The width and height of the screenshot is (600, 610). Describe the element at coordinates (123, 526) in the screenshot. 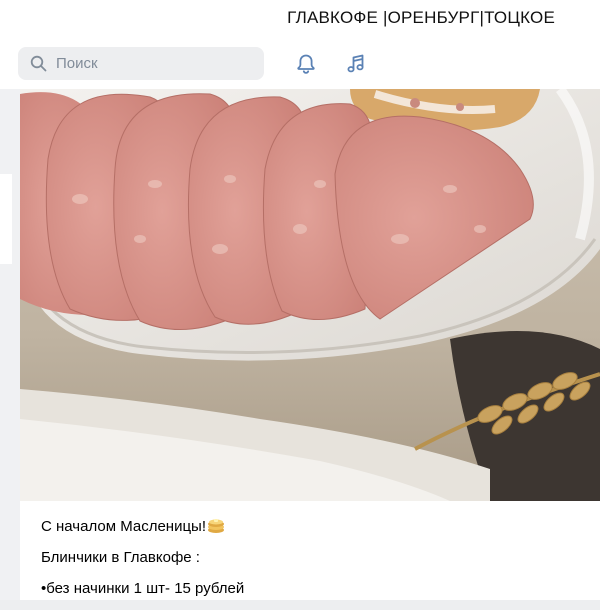

I see `post-line-1: С началом Масленицы!` at that location.